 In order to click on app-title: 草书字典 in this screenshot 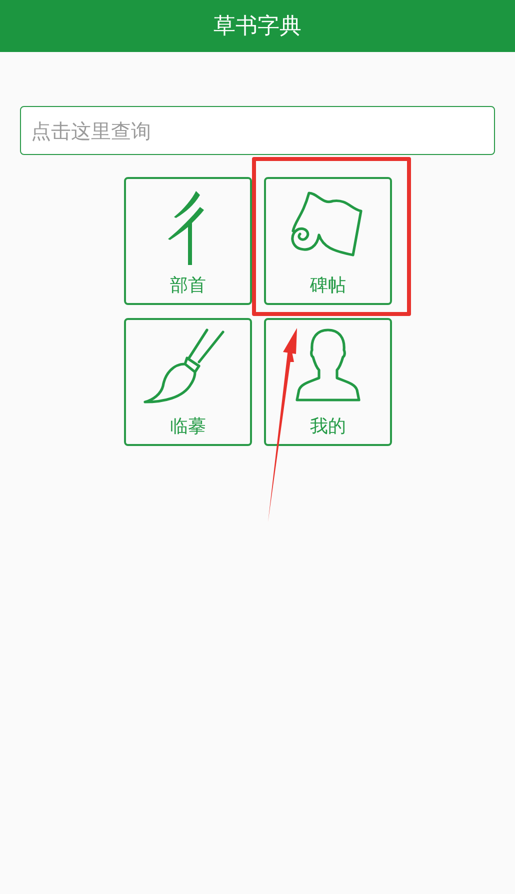, I will do `click(258, 27)`.